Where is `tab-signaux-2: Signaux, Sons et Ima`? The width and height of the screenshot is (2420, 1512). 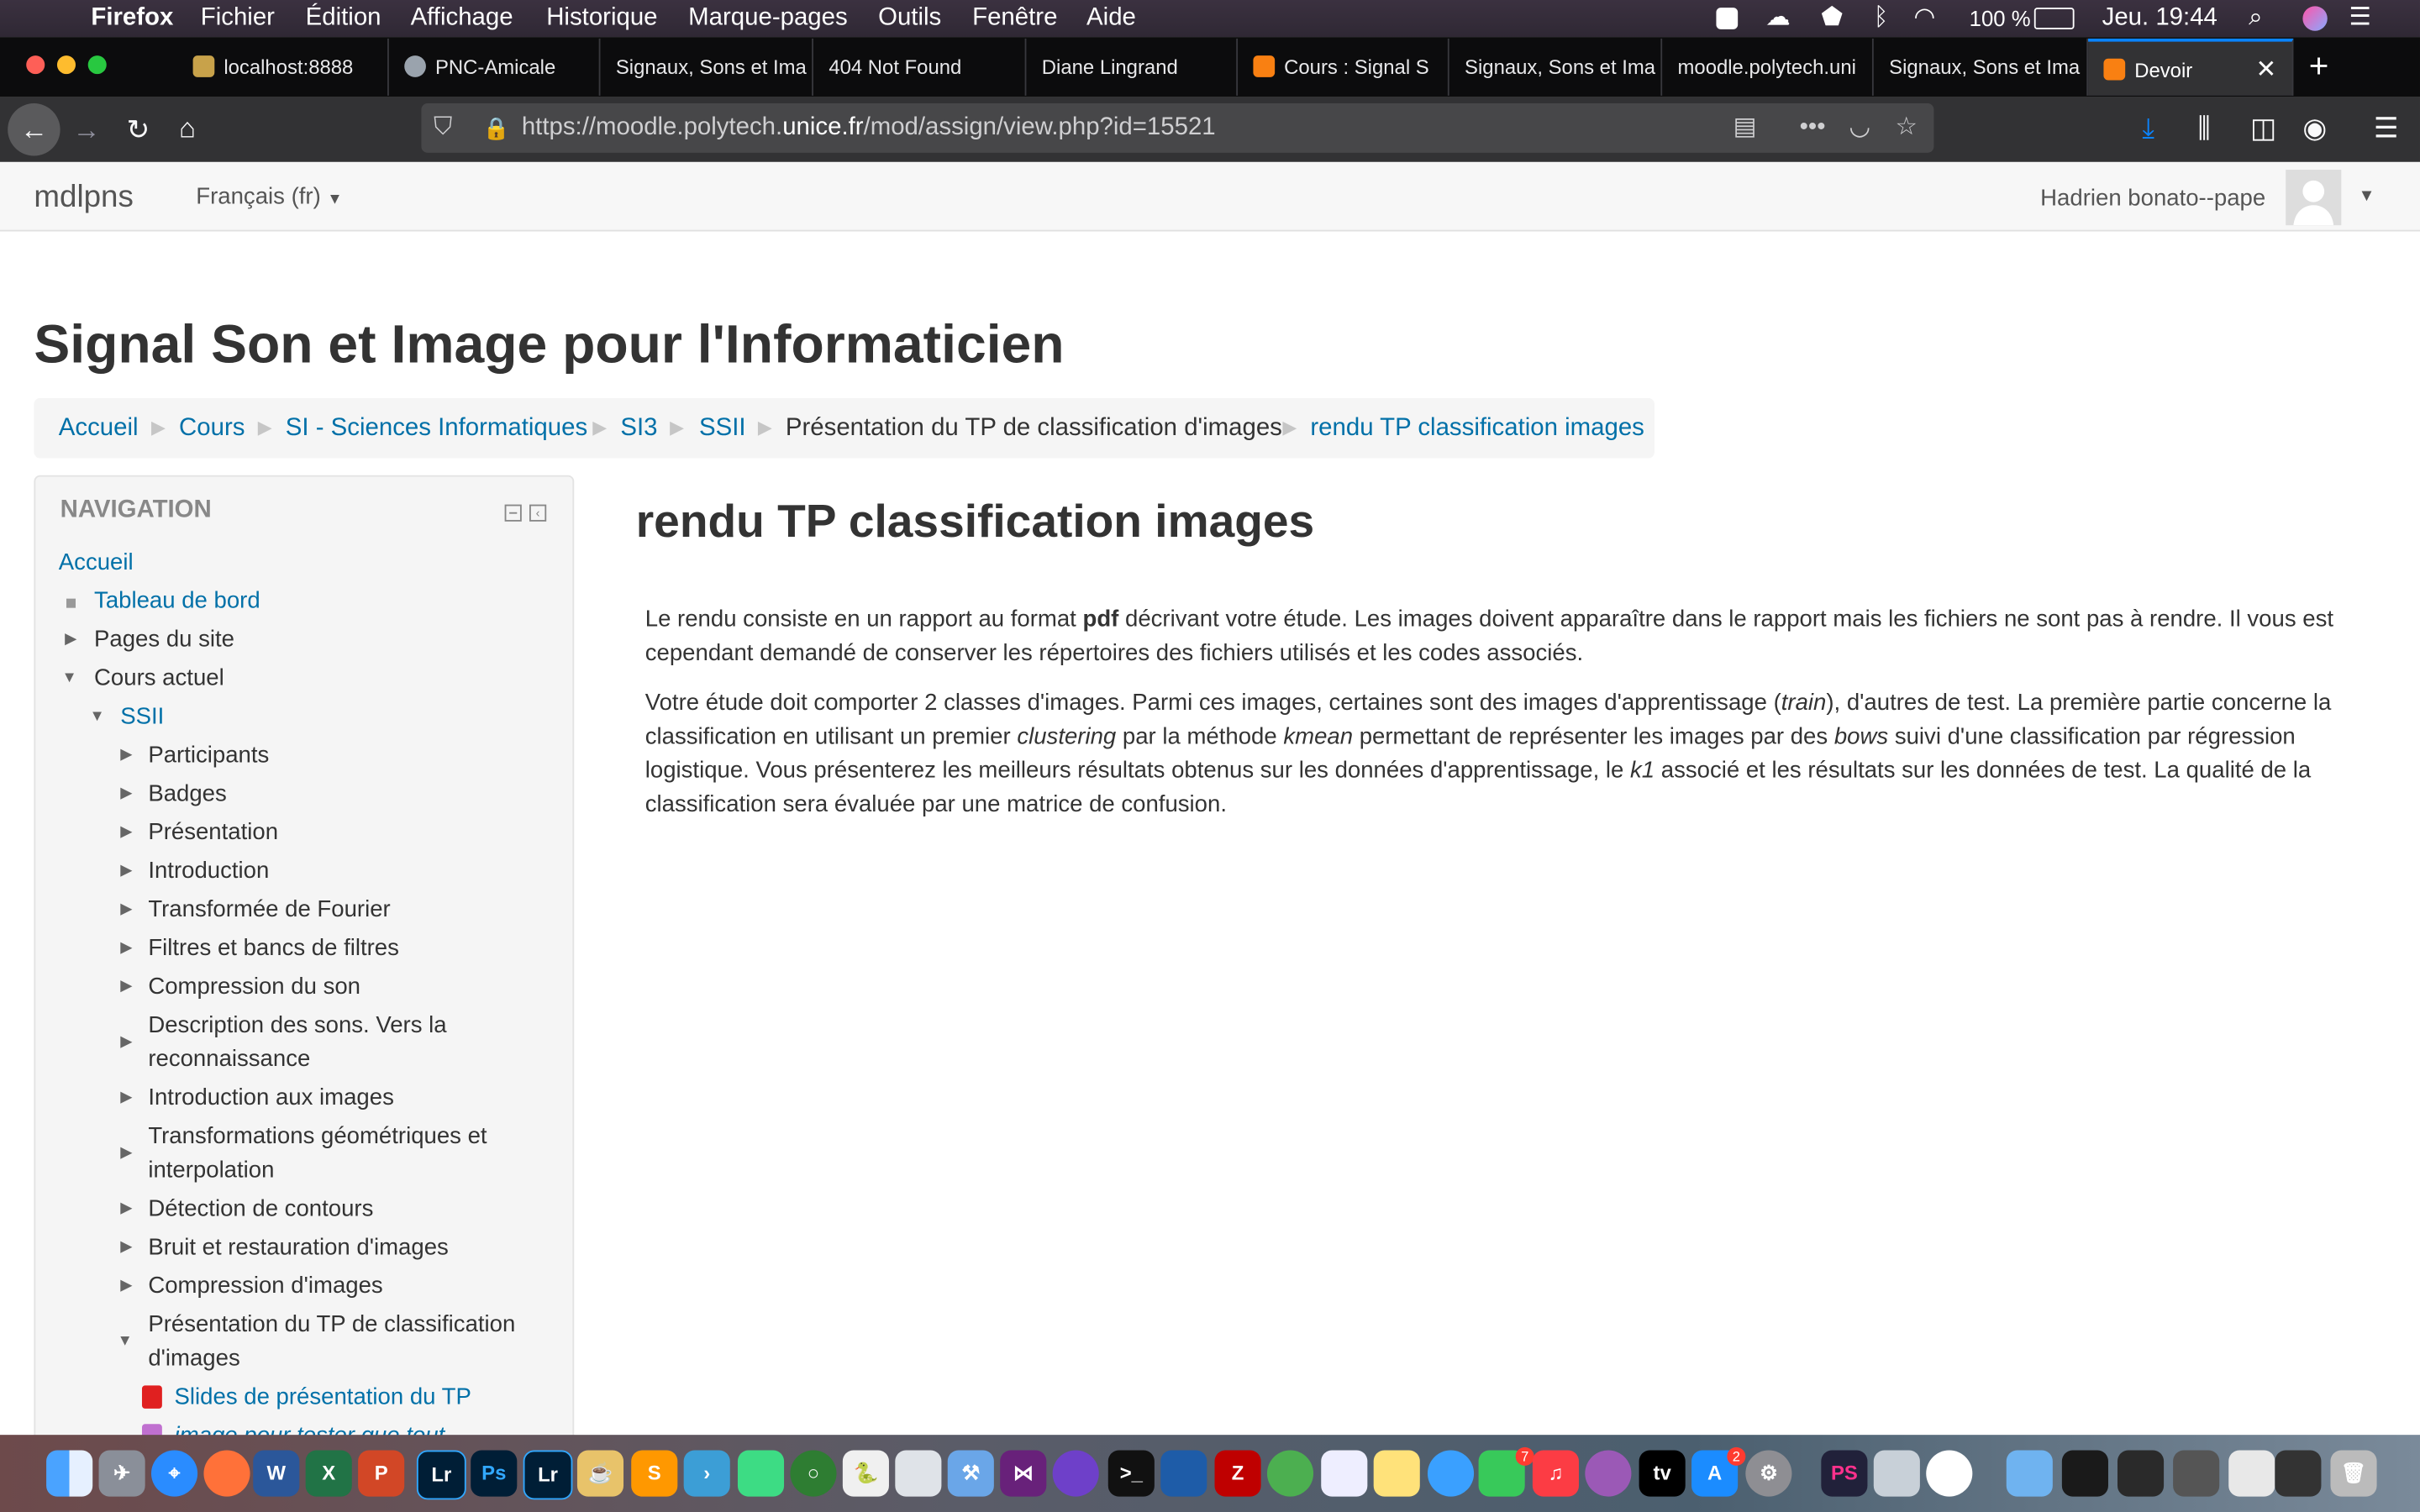 tab-signaux-2: Signaux, Sons et Ima is located at coordinates (1556, 67).